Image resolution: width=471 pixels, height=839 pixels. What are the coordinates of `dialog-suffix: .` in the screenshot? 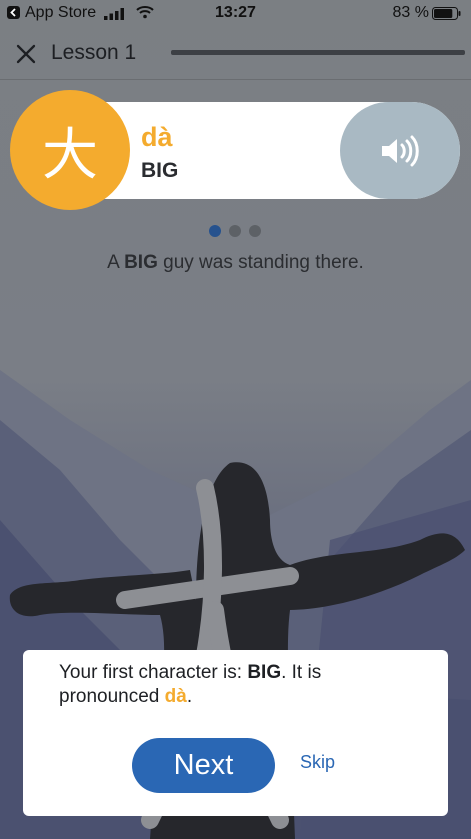 It's located at (189, 696).